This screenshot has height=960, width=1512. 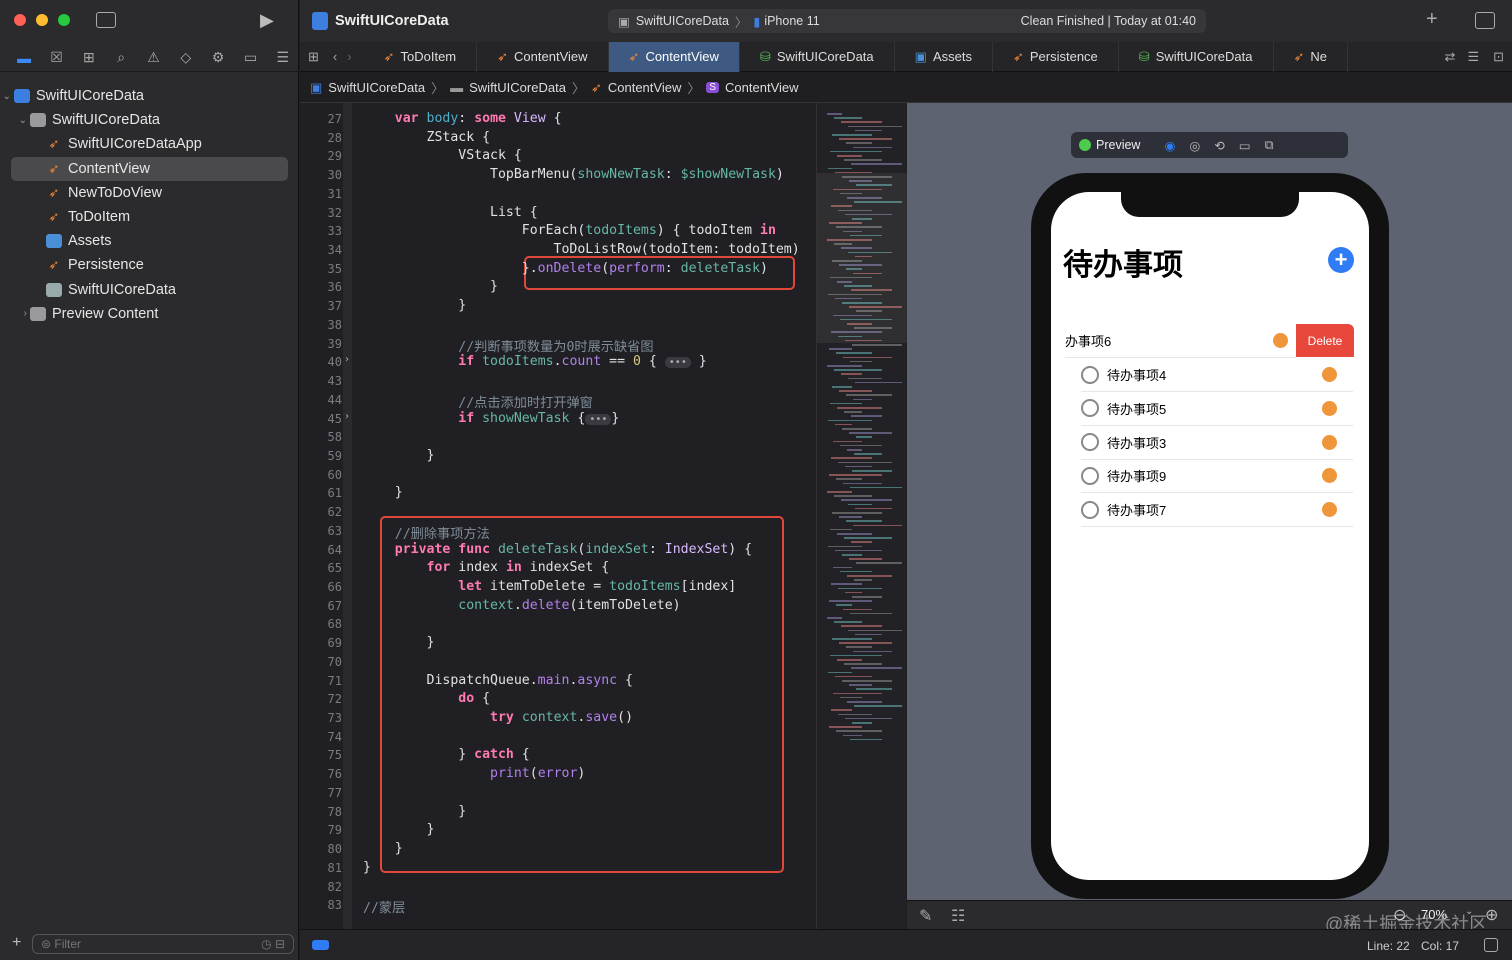 I want to click on sidebar-item: Assets, so click(x=149, y=241).